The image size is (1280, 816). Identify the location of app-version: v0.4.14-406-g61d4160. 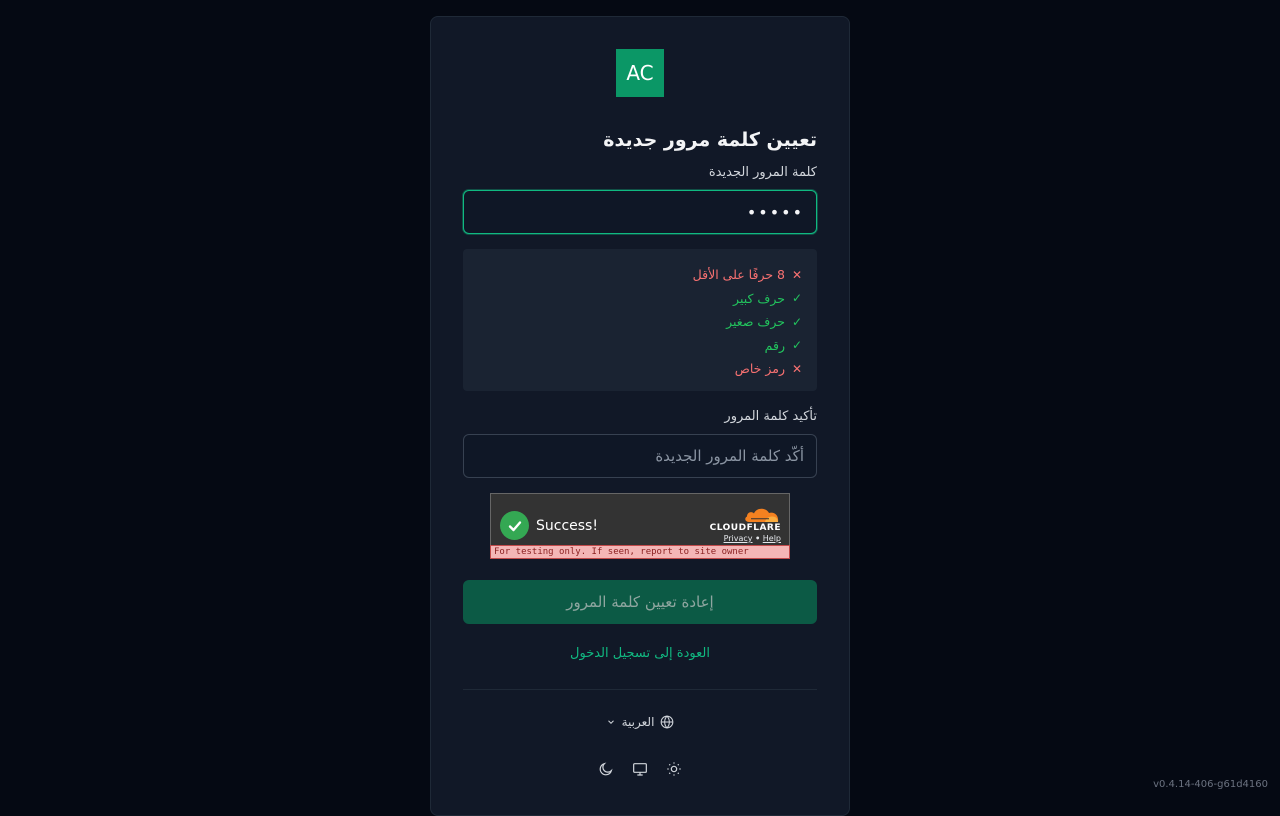
(1210, 784).